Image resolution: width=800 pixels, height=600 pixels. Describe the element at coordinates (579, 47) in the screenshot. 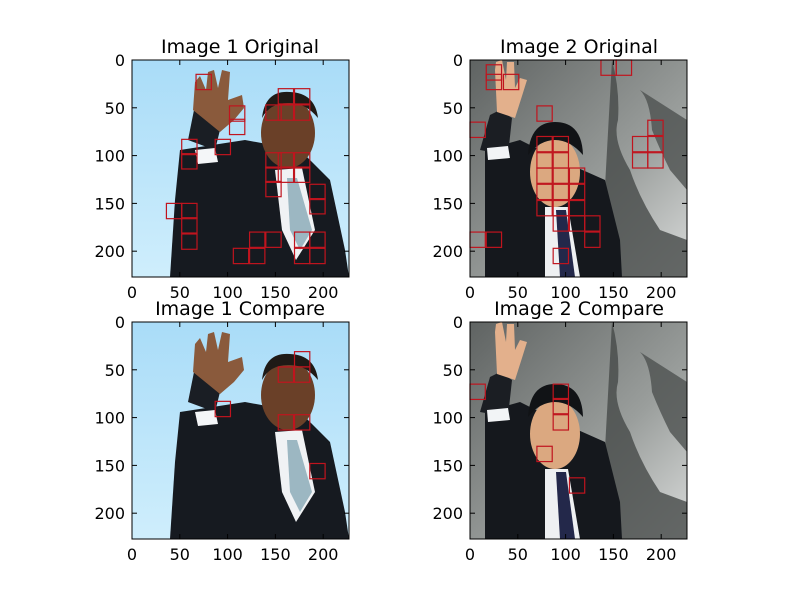

I see `panel-title: Image 2 Original` at that location.